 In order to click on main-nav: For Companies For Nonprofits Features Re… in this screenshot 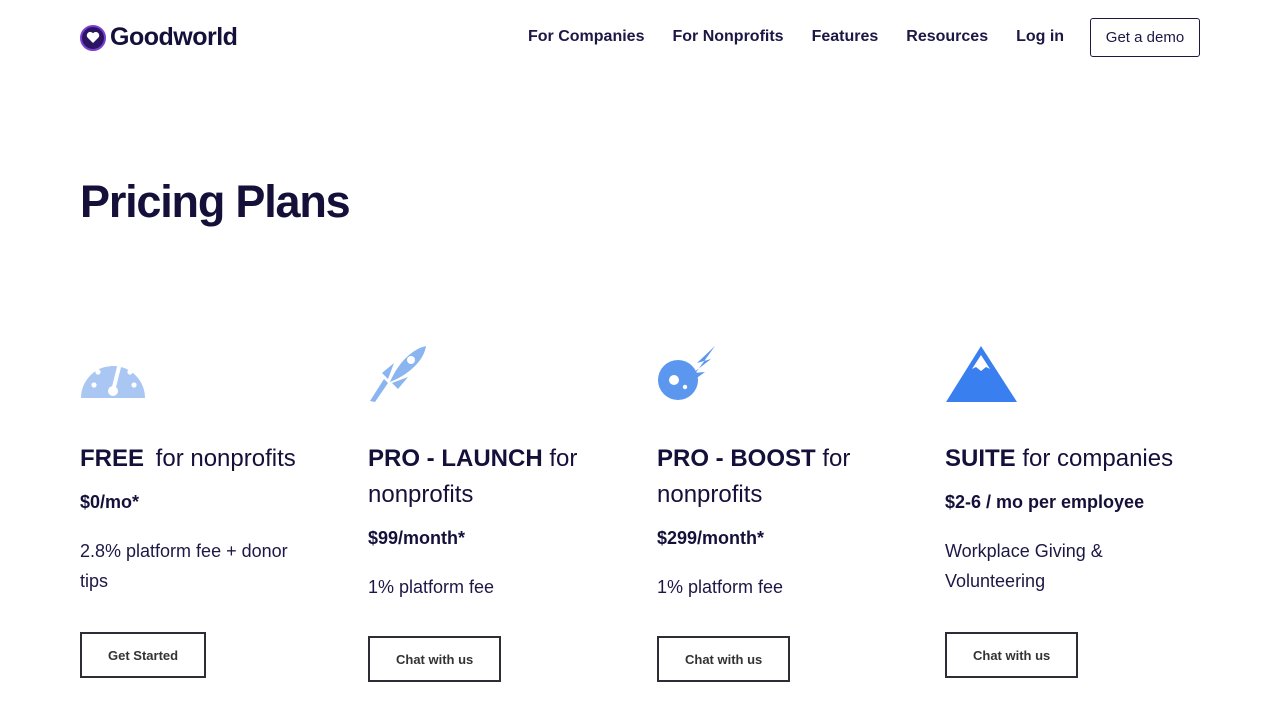, I will do `click(796, 37)`.